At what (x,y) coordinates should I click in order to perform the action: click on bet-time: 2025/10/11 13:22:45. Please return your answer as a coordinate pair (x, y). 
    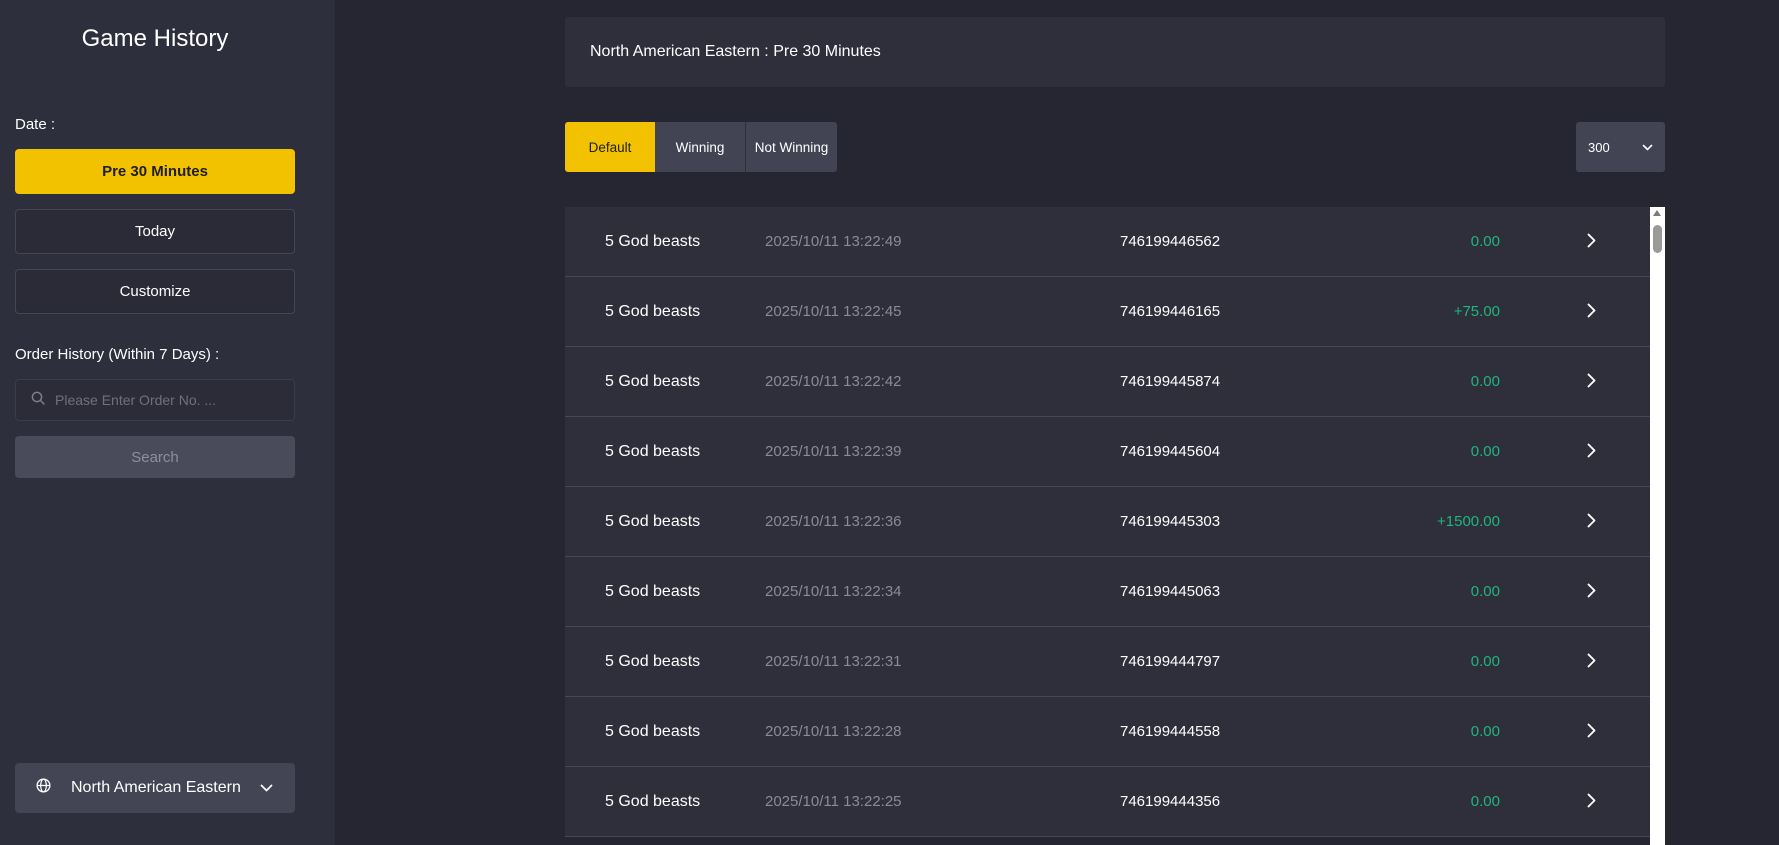
    Looking at the image, I should click on (833, 311).